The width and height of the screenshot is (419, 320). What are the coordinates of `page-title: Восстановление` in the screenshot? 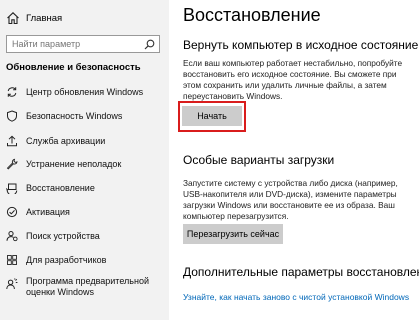 It's located at (252, 15).